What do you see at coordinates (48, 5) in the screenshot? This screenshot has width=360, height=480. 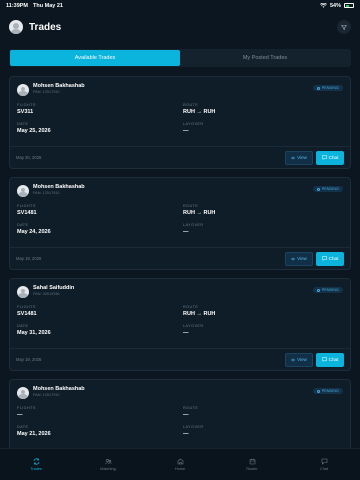 I see `status-date: Thu May 21` at bounding box center [48, 5].